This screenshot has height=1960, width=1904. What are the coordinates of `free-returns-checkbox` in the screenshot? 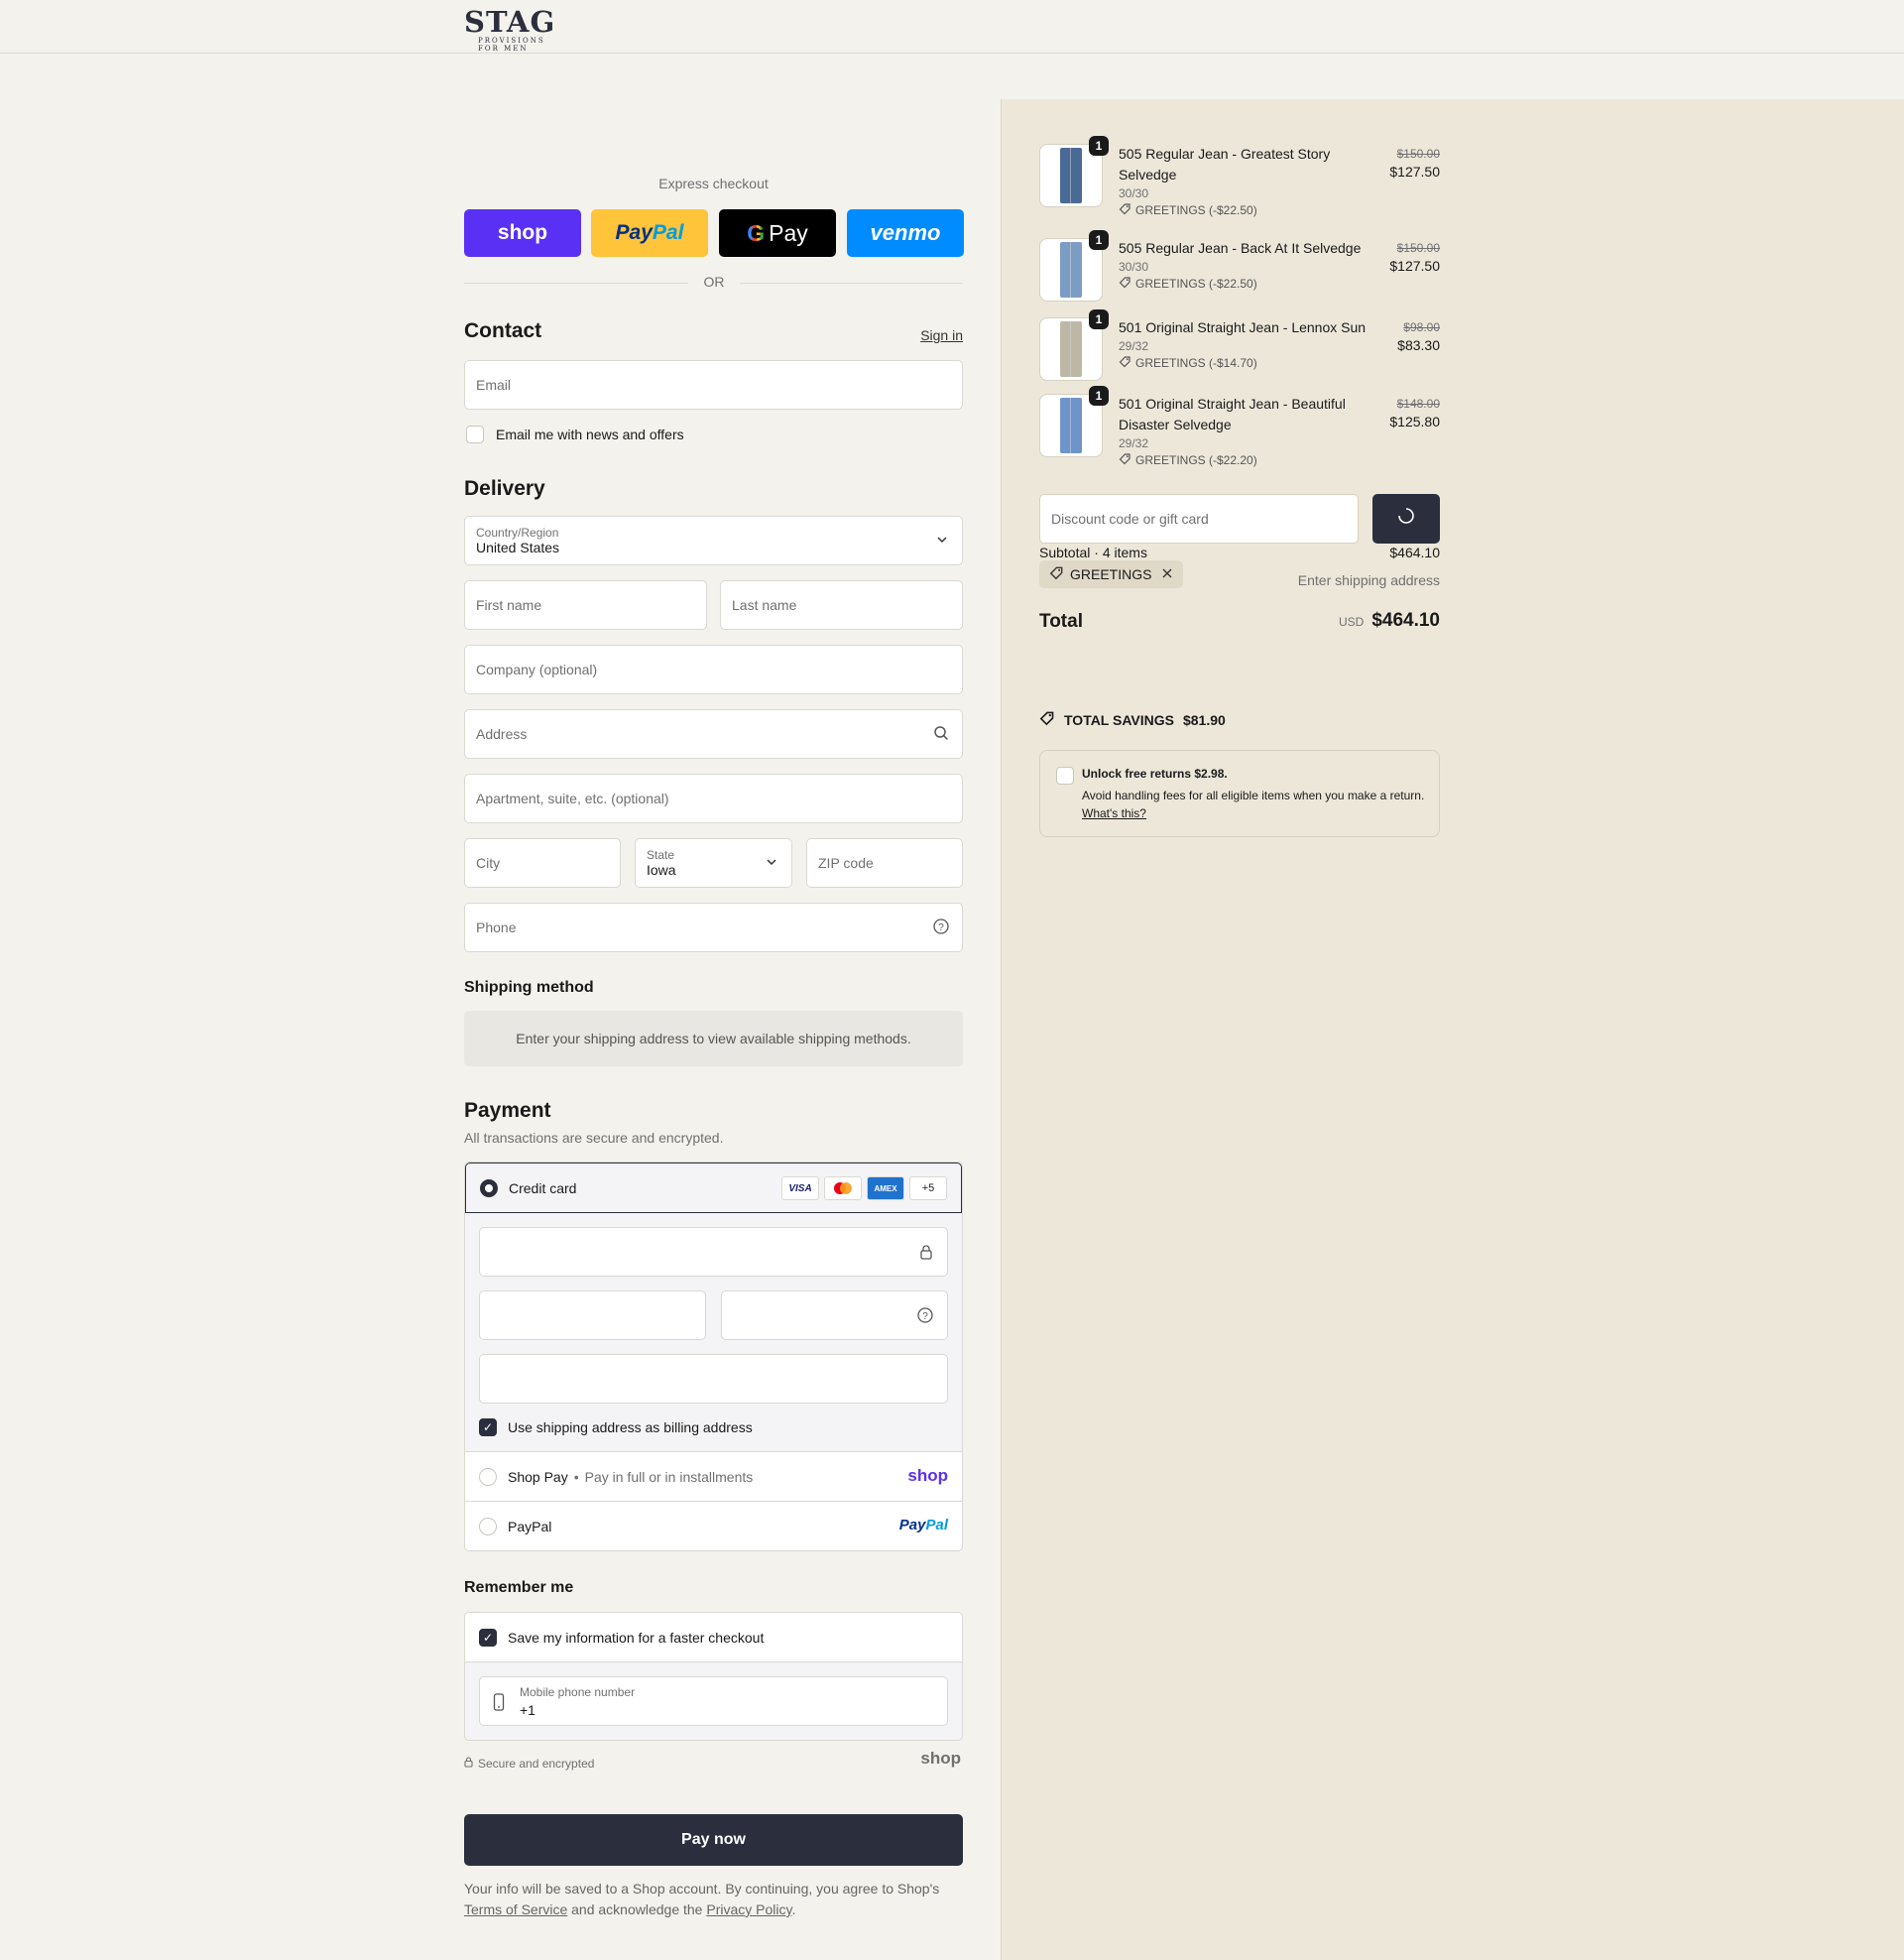 It's located at (1065, 776).